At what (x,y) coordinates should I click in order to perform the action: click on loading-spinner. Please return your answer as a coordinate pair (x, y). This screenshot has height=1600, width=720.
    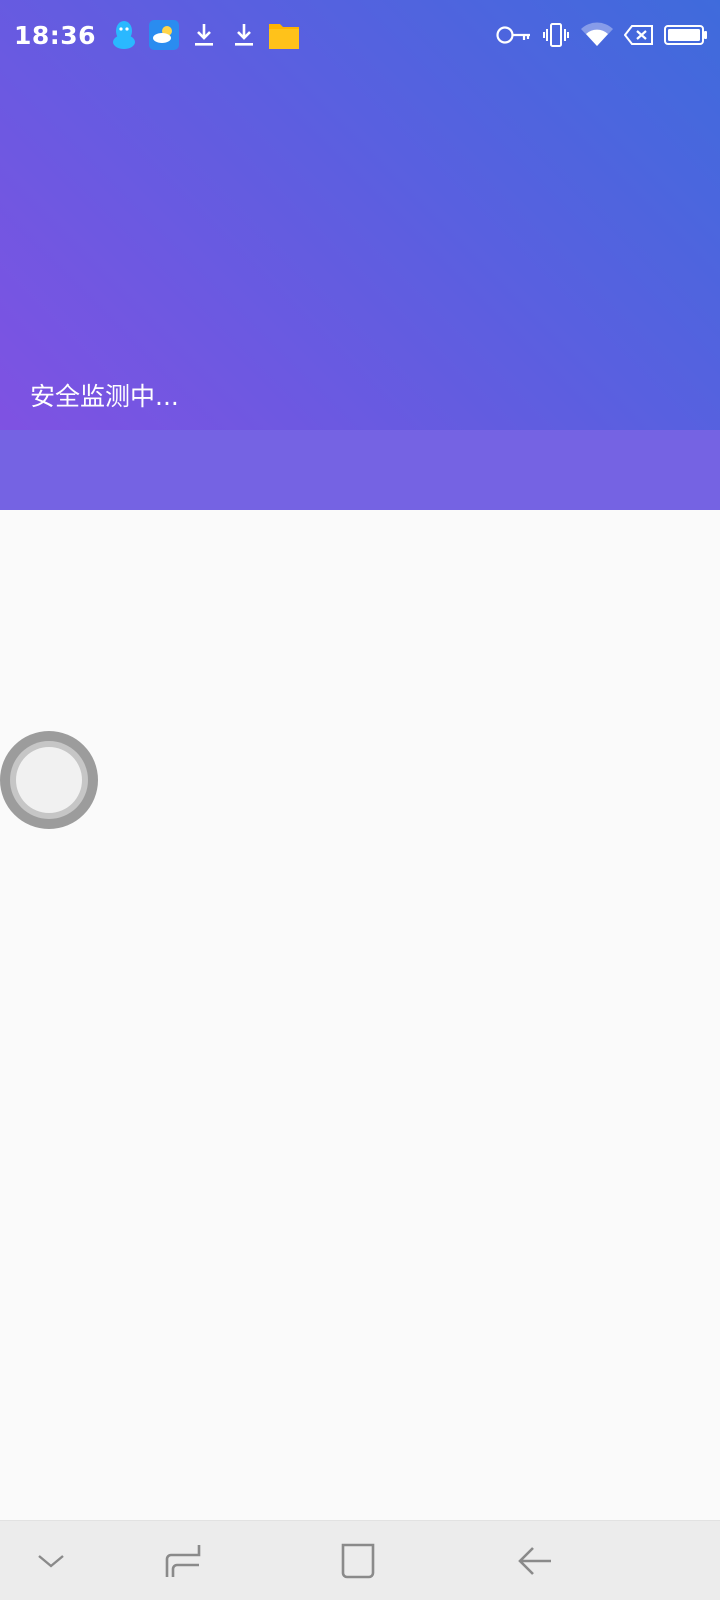
    Looking at the image, I should click on (49, 780).